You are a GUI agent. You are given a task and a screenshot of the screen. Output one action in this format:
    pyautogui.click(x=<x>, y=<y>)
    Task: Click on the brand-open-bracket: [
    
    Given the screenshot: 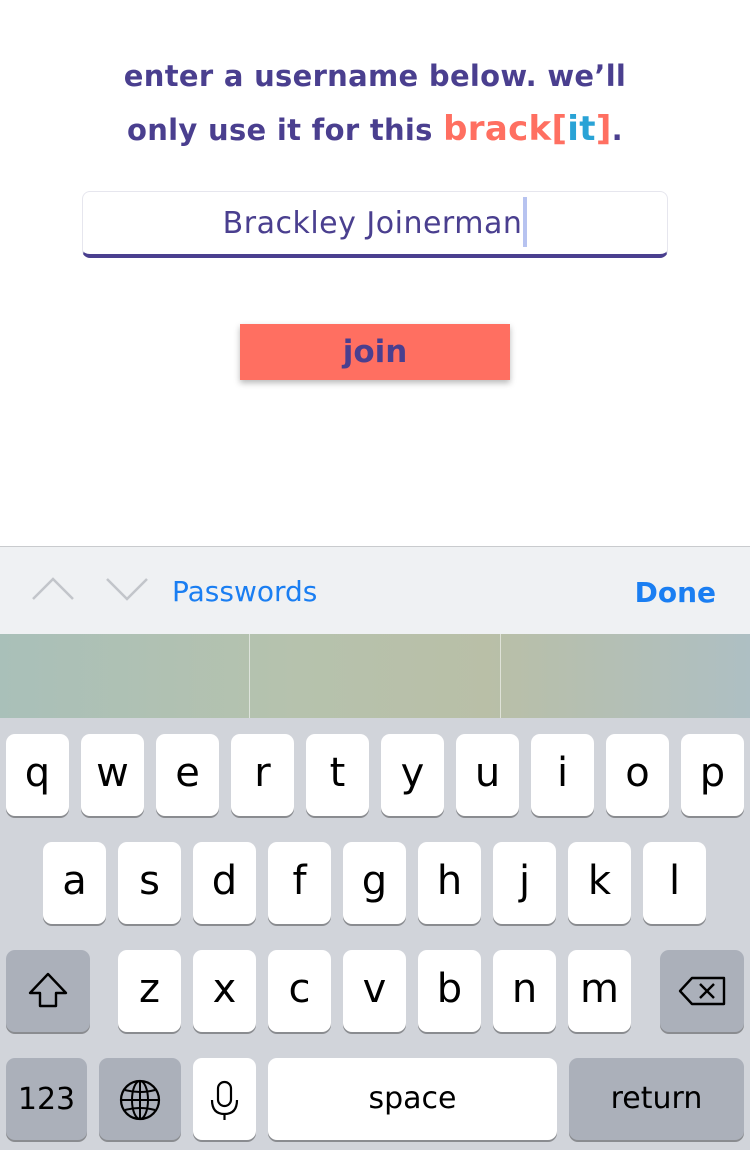 What is the action you would take?
    pyautogui.click(x=559, y=129)
    